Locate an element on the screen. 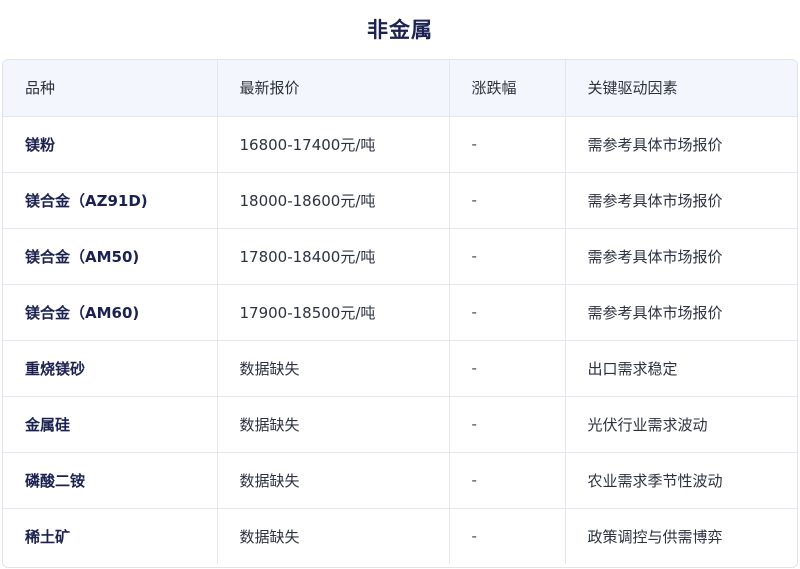 This screenshot has width=800, height=569. table-row: 金属硅 数据缺失 - 光伏行业需求波动 is located at coordinates (400, 424).